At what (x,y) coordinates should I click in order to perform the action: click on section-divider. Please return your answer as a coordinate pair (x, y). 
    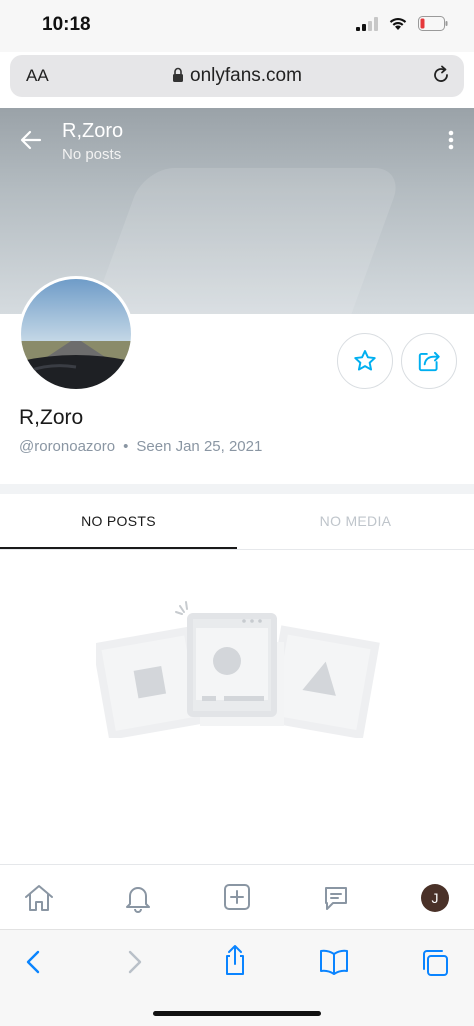
    Looking at the image, I should click on (237, 489).